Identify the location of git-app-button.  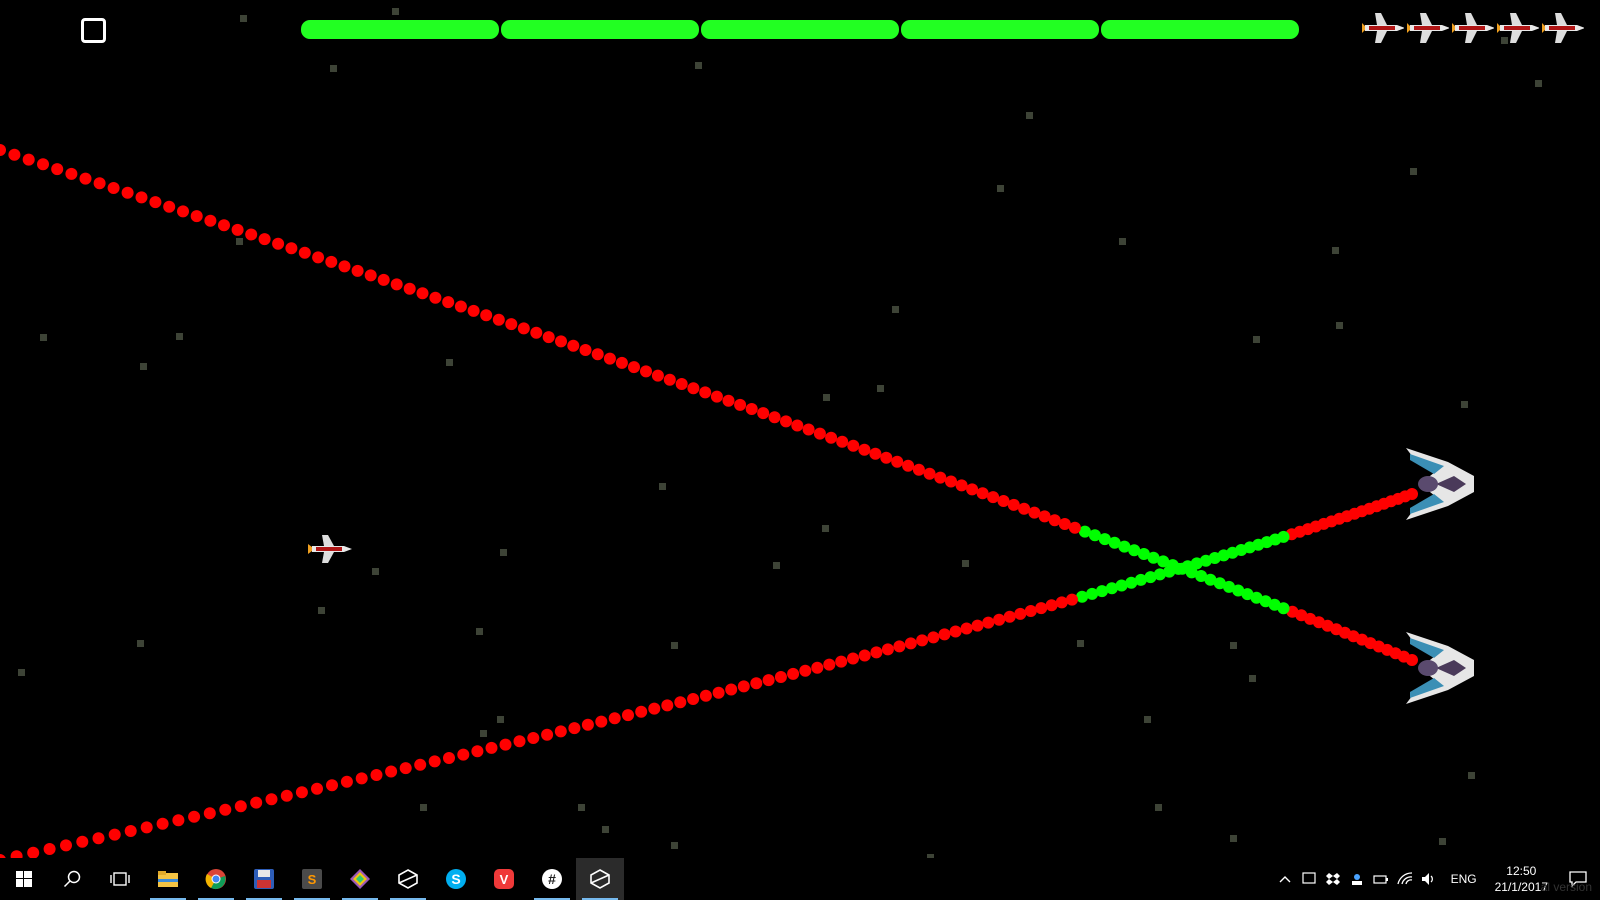
(360, 879).